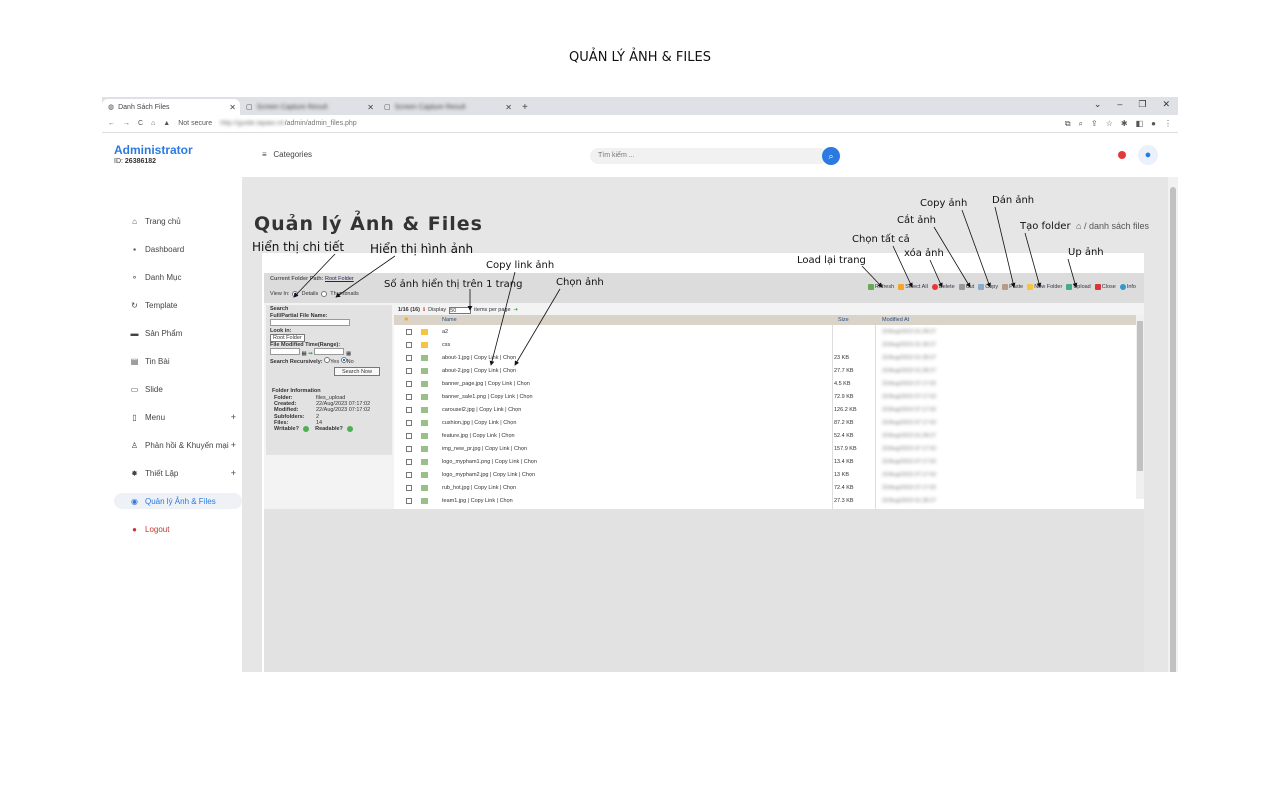 This screenshot has width=1280, height=800. Describe the element at coordinates (479, 371) in the screenshot. I see `file-name: about-2.jpg | Copy Link | Chọn` at that location.